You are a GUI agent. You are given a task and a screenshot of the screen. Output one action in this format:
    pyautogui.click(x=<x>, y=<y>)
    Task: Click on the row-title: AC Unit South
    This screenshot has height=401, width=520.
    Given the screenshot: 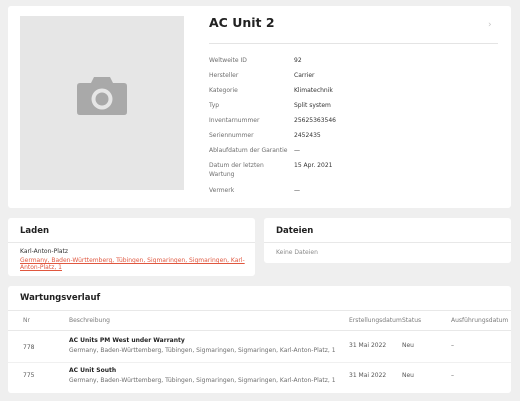 What is the action you would take?
    pyautogui.click(x=93, y=370)
    